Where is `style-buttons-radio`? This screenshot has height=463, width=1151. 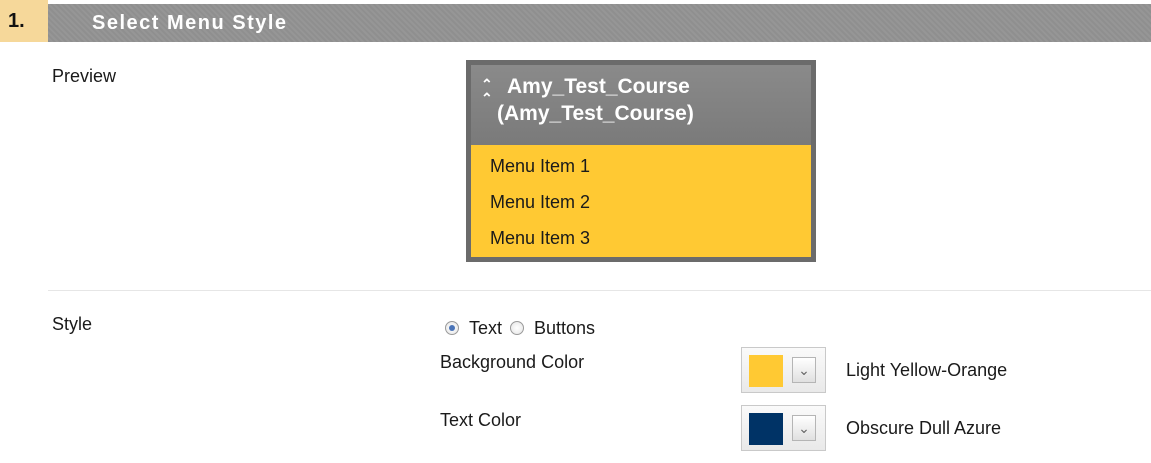 style-buttons-radio is located at coordinates (517, 328).